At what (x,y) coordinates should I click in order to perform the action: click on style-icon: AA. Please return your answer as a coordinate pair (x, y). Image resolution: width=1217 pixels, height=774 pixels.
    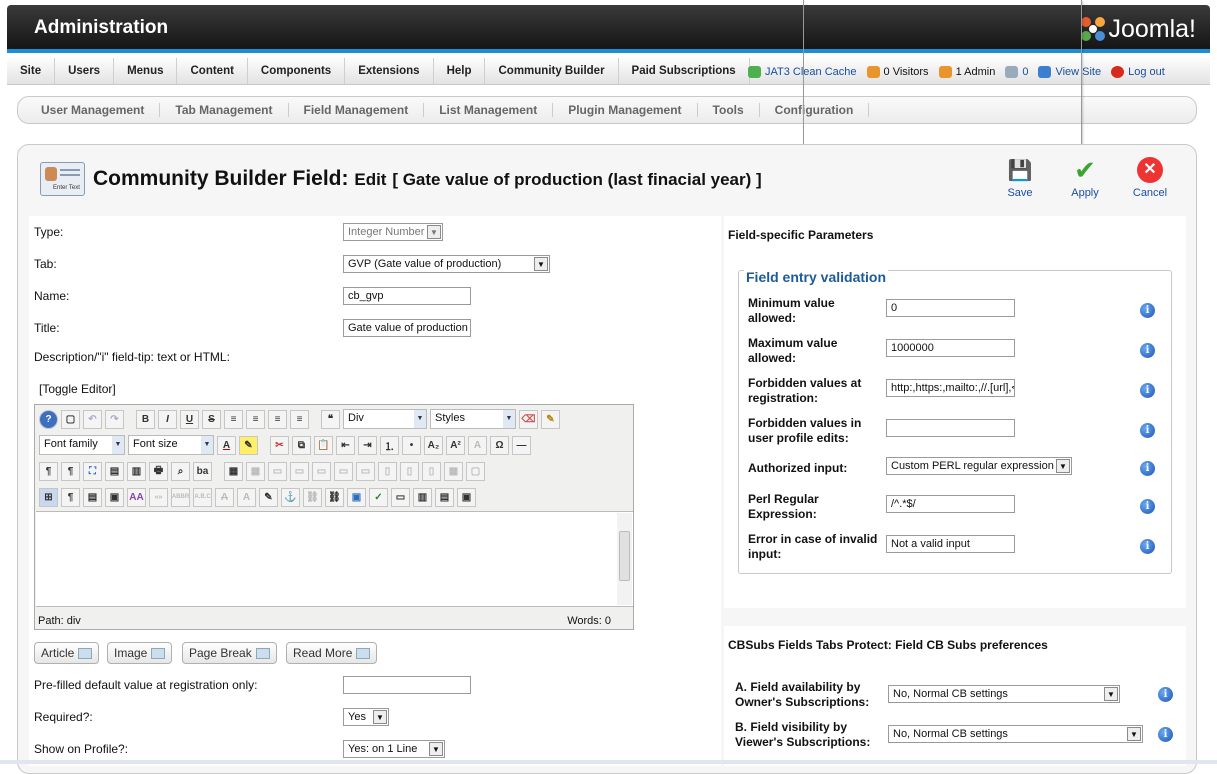
    Looking at the image, I should click on (136, 497).